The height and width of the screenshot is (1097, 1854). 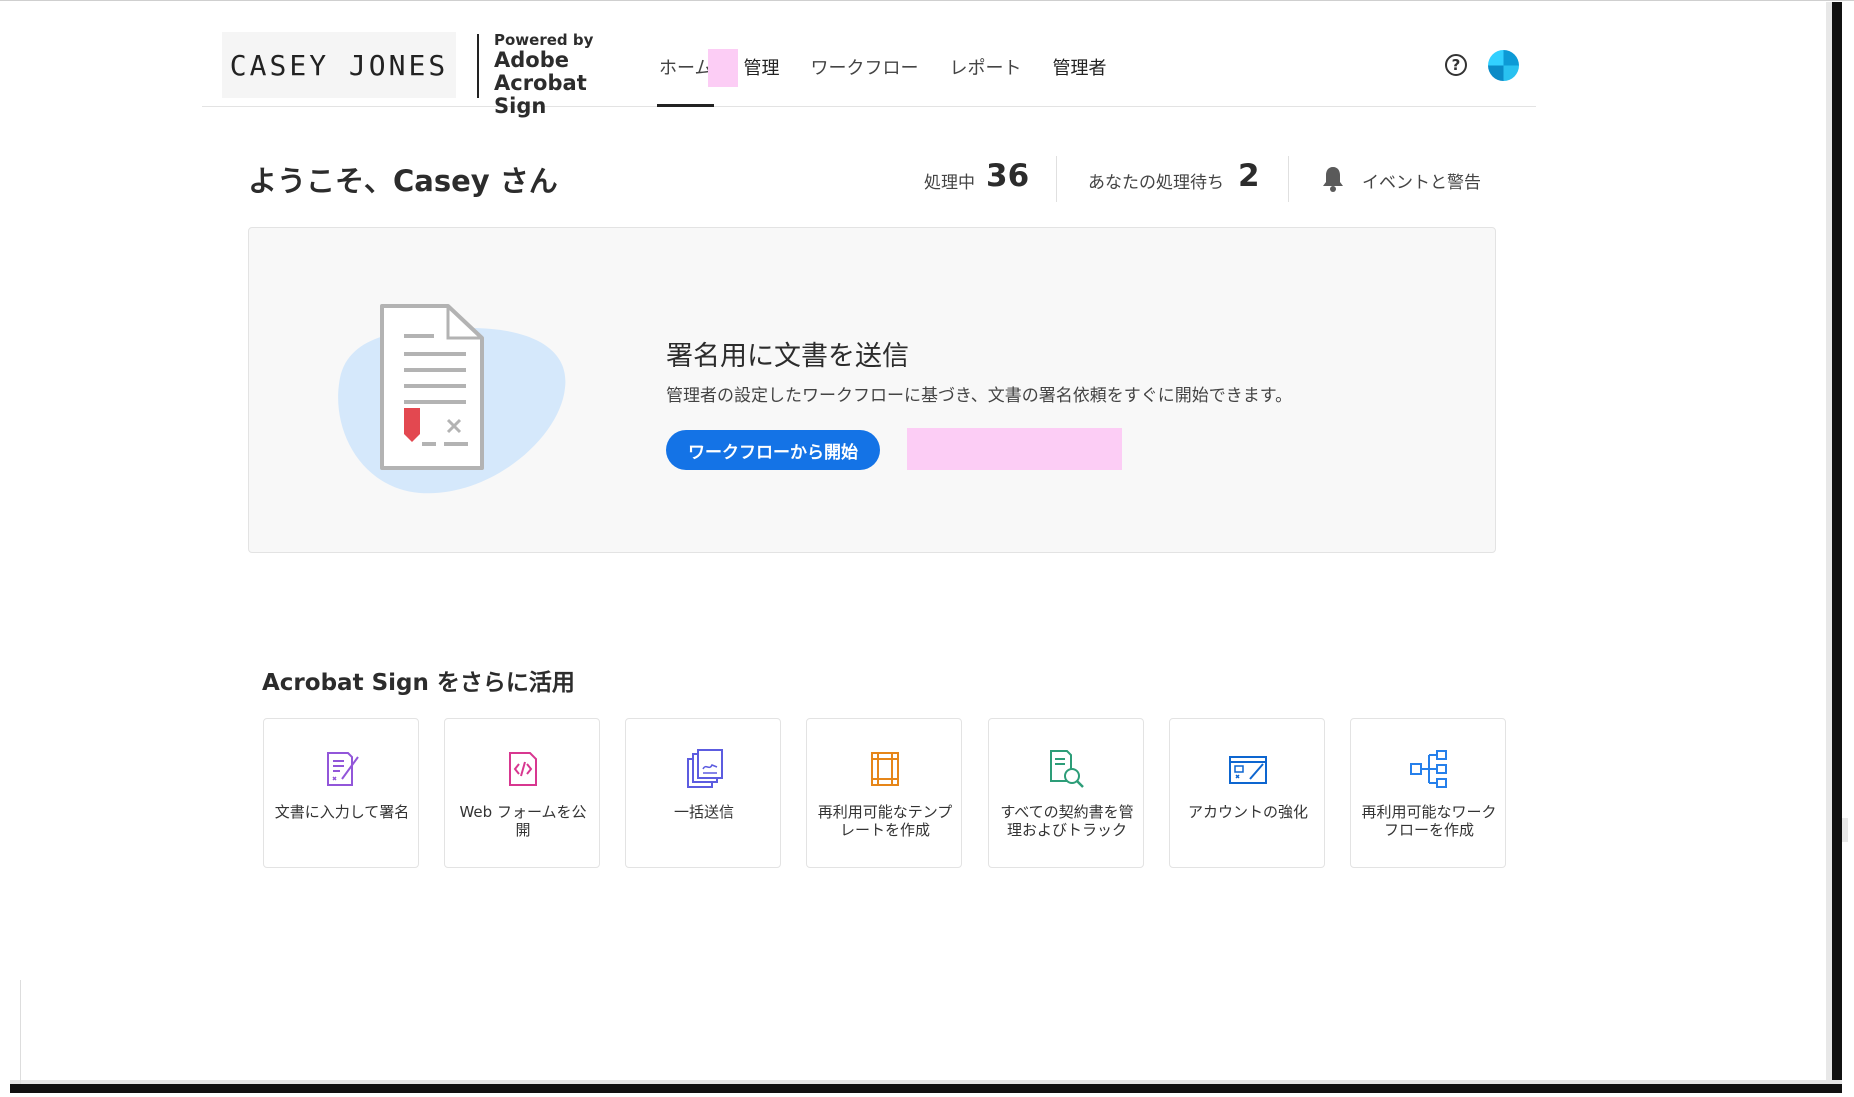 What do you see at coordinates (1456, 65) in the screenshot?
I see `help-icon: ?` at bounding box center [1456, 65].